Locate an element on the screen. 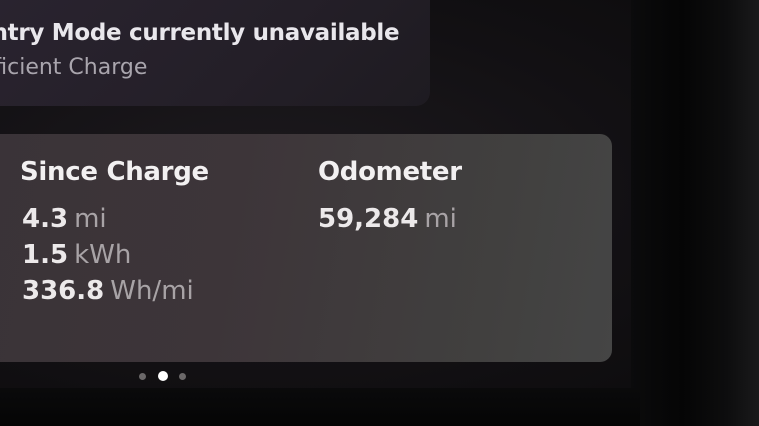 This screenshot has width=759, height=426. screen-bezel-bottom is located at coordinates (320, 407).